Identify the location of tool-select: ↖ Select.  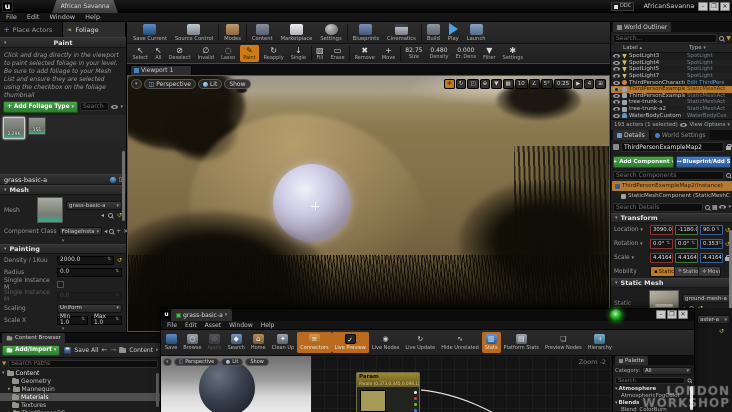
(140, 53).